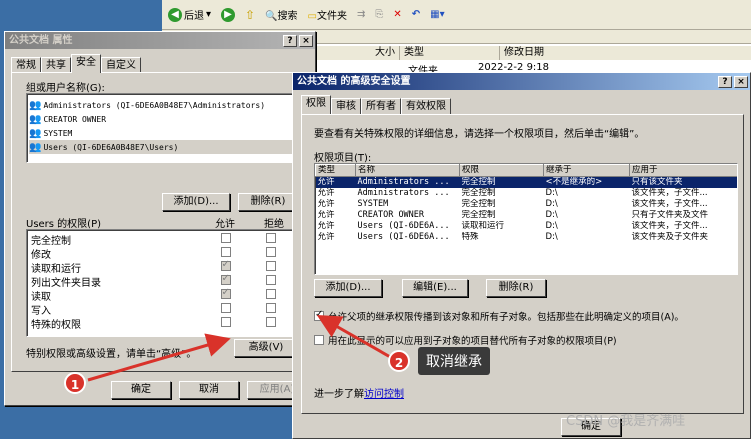 This screenshot has width=751, height=439. What do you see at coordinates (240, 348) in the screenshot?
I see `annotation-arrows` at bounding box center [240, 348].